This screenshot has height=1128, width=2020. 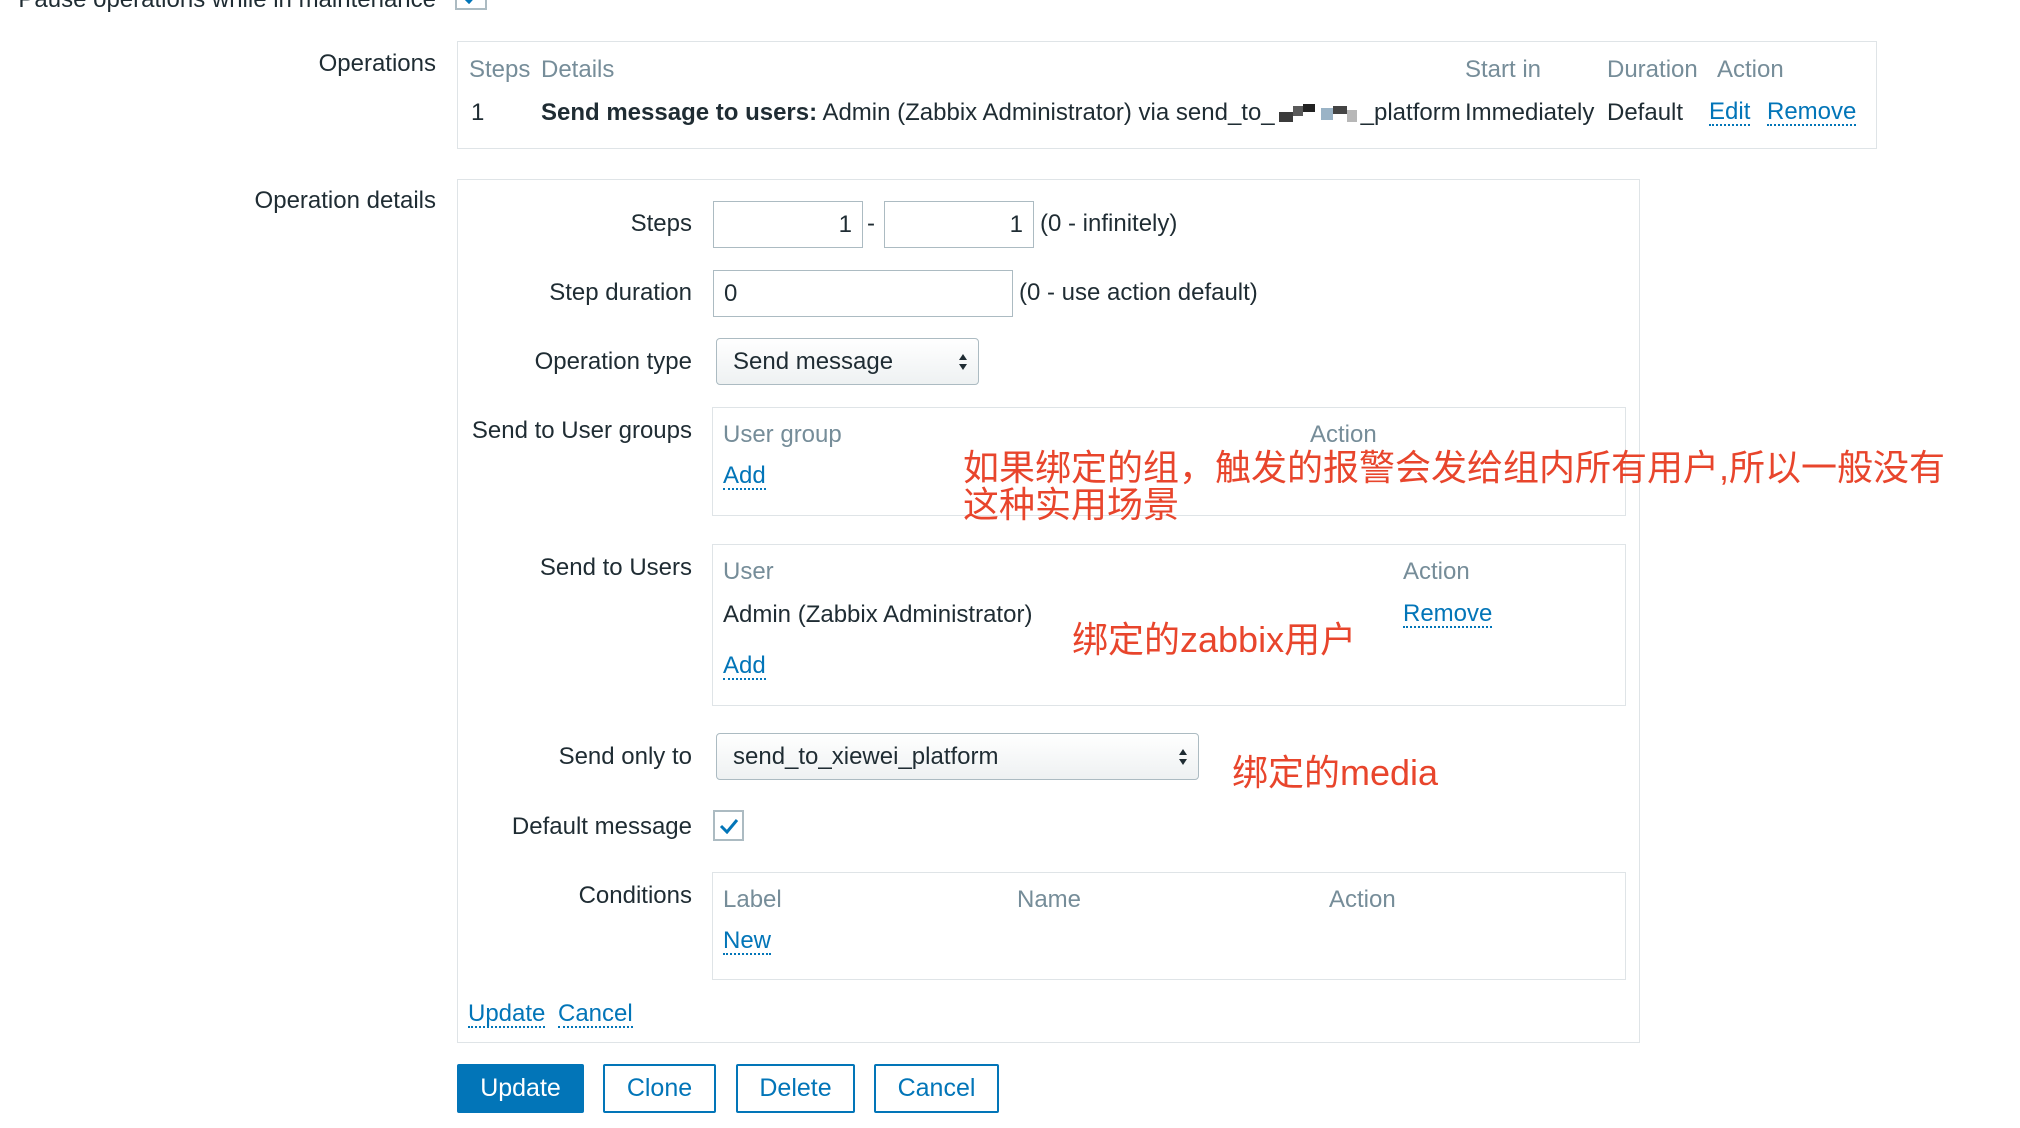 I want to click on col-header-duration: Duration, so click(x=1652, y=69).